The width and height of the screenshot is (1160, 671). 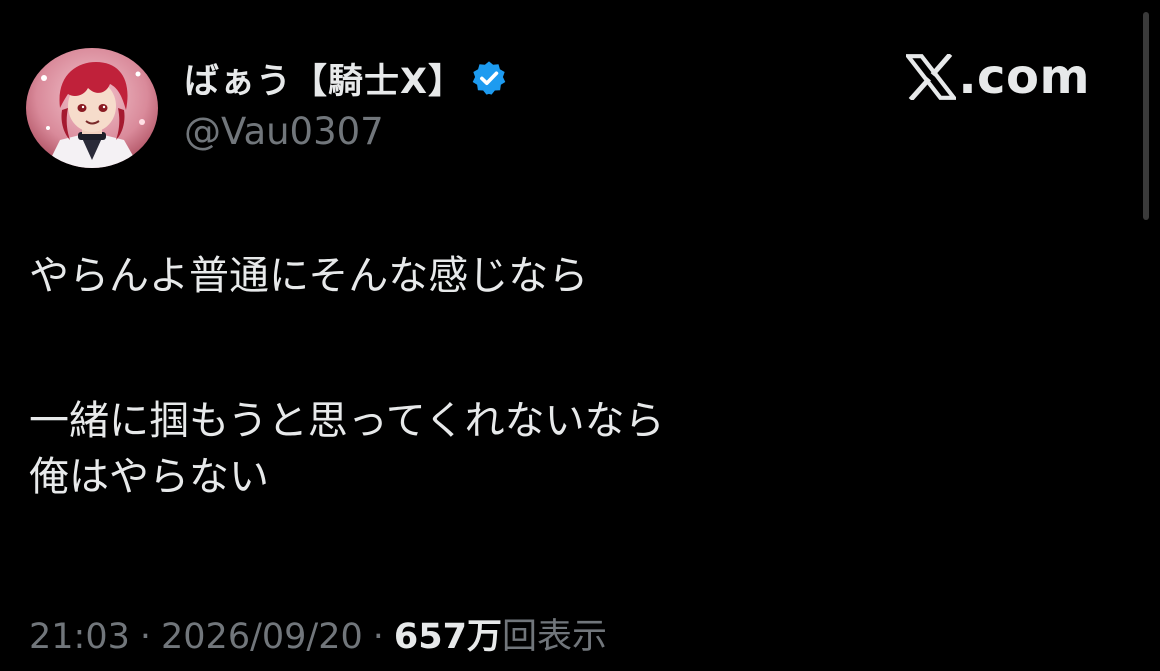 I want to click on avatar, so click(x=92, y=108).